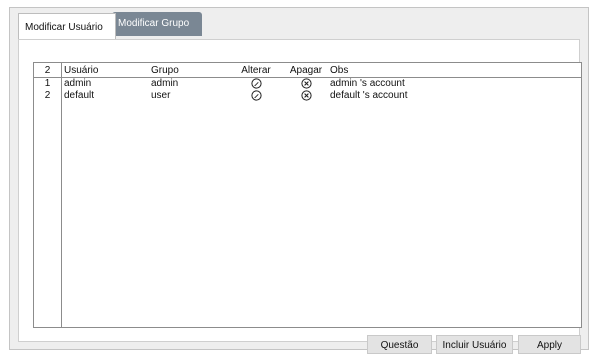 The width and height of the screenshot is (596, 356). I want to click on table-row: 2 default user default 's account, so click(307, 96).